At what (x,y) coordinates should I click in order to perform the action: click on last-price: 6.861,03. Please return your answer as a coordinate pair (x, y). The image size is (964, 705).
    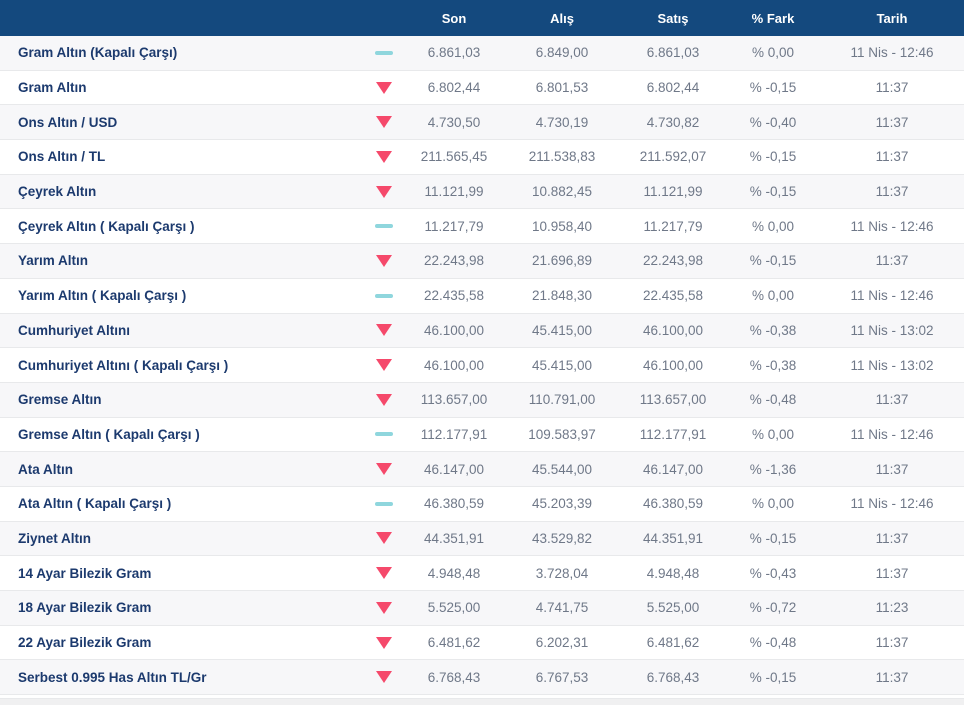
    Looking at the image, I should click on (454, 53).